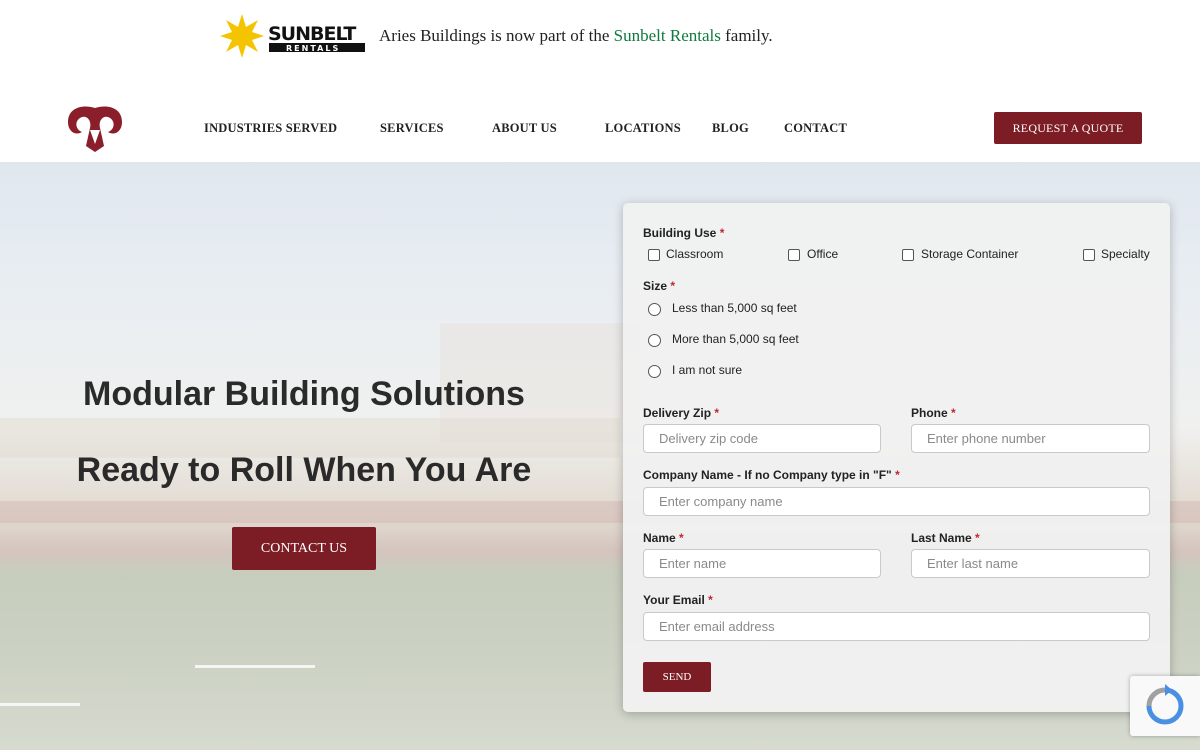 The height and width of the screenshot is (750, 1200). I want to click on sunbelt-rentals-logo: SUNBELT RENTALS, so click(296, 36).